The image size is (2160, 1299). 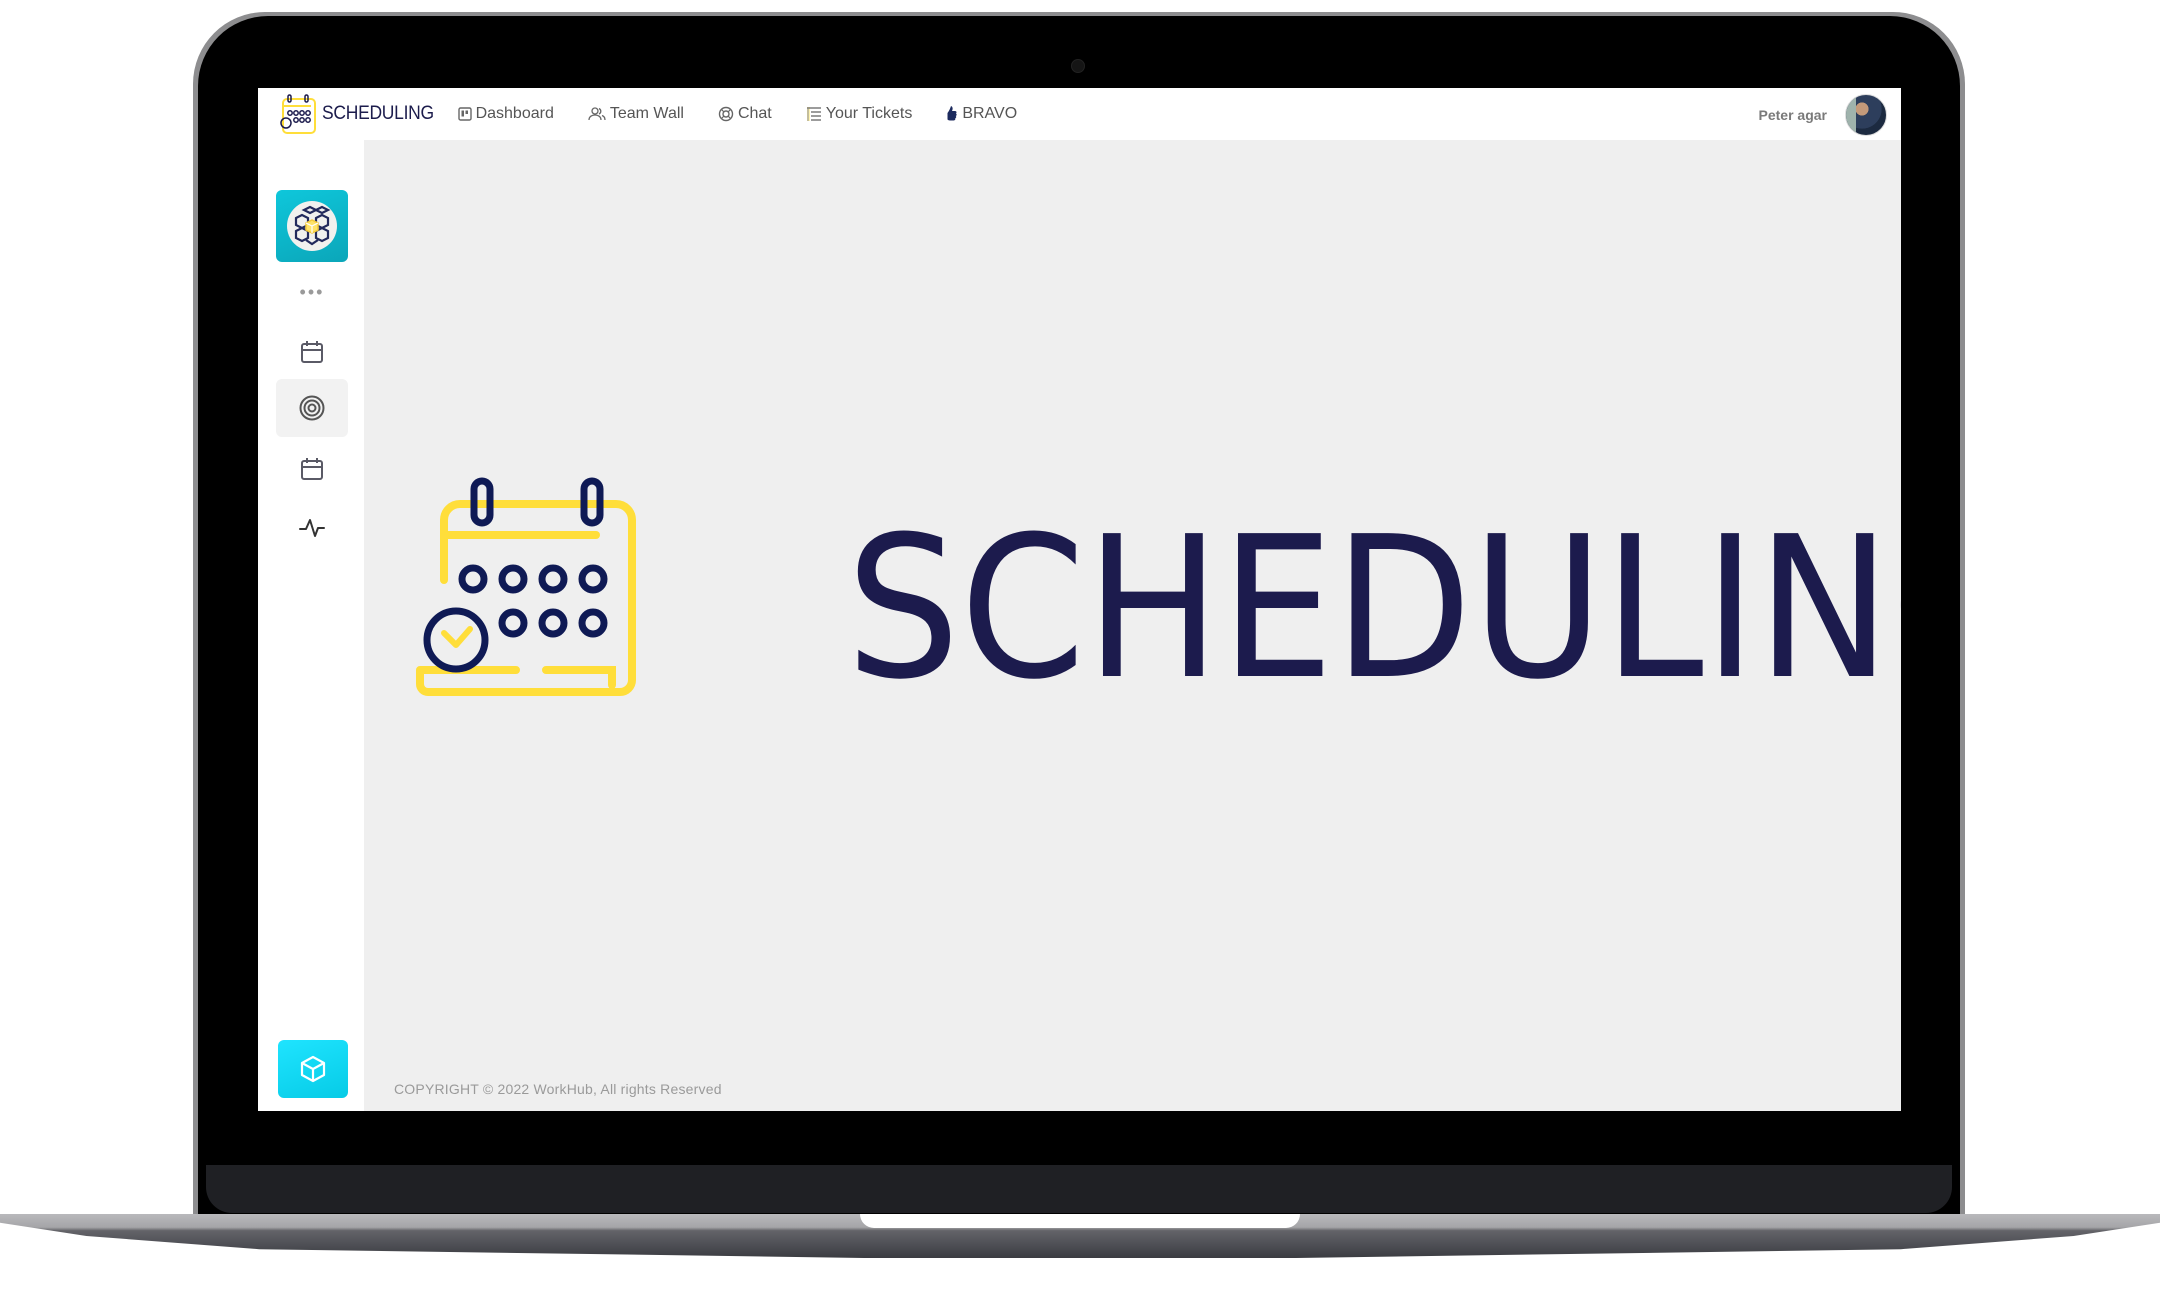 I want to click on hero-title: SCHEDULING, so click(x=1373, y=597).